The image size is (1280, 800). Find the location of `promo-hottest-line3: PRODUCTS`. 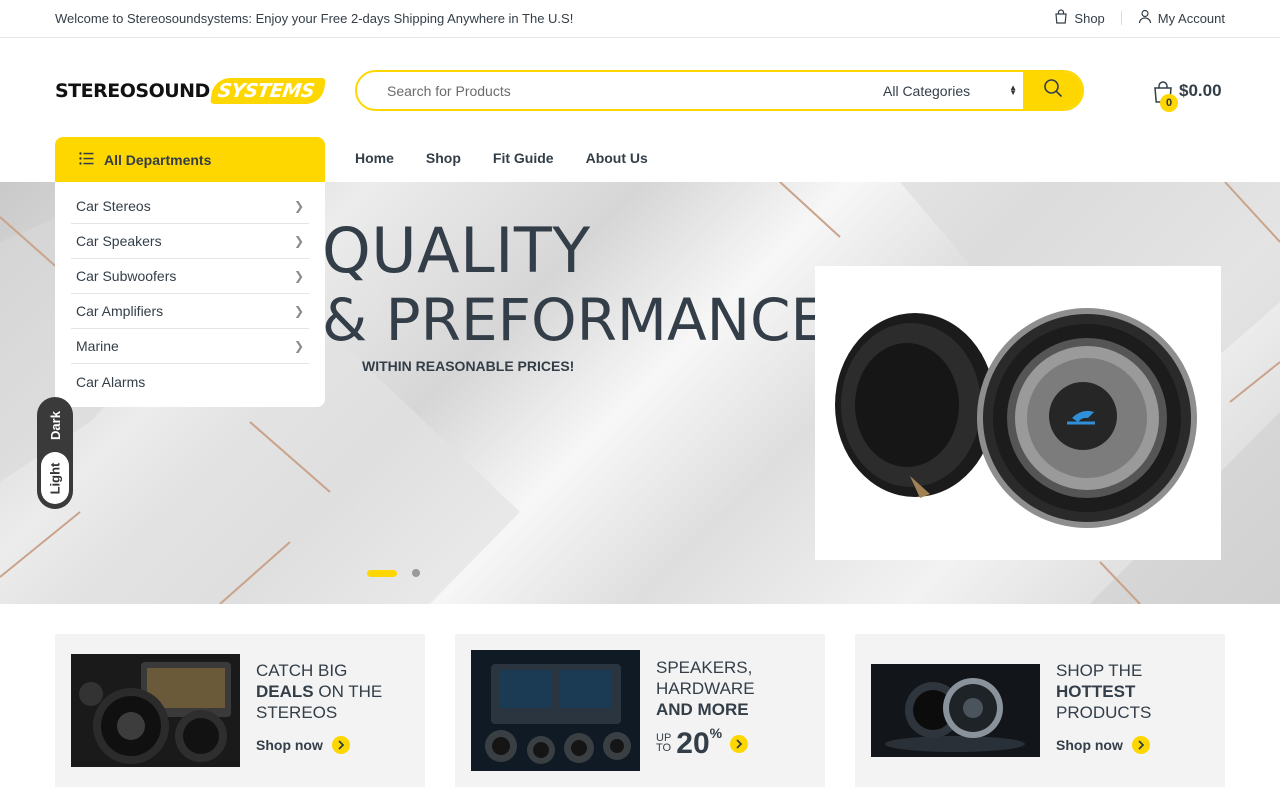

promo-hottest-line3: PRODUCTS is located at coordinates (1104, 712).